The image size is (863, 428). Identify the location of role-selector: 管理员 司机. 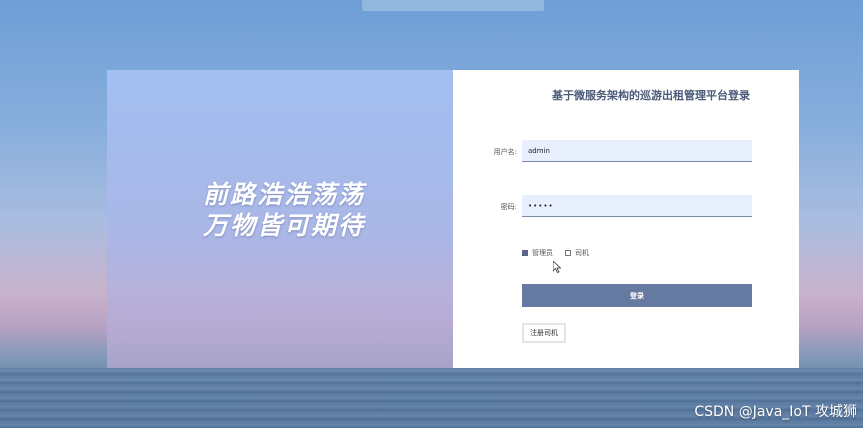
(555, 253).